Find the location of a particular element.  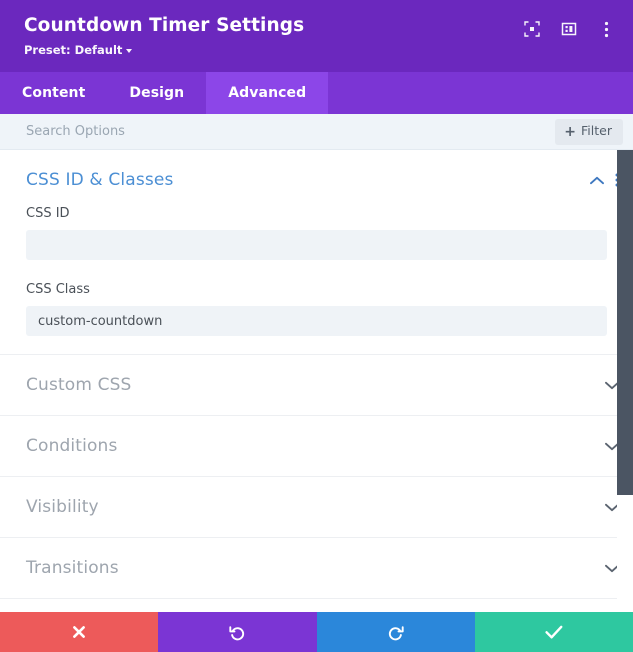

section-visibility: Visibility is located at coordinates (316, 507).